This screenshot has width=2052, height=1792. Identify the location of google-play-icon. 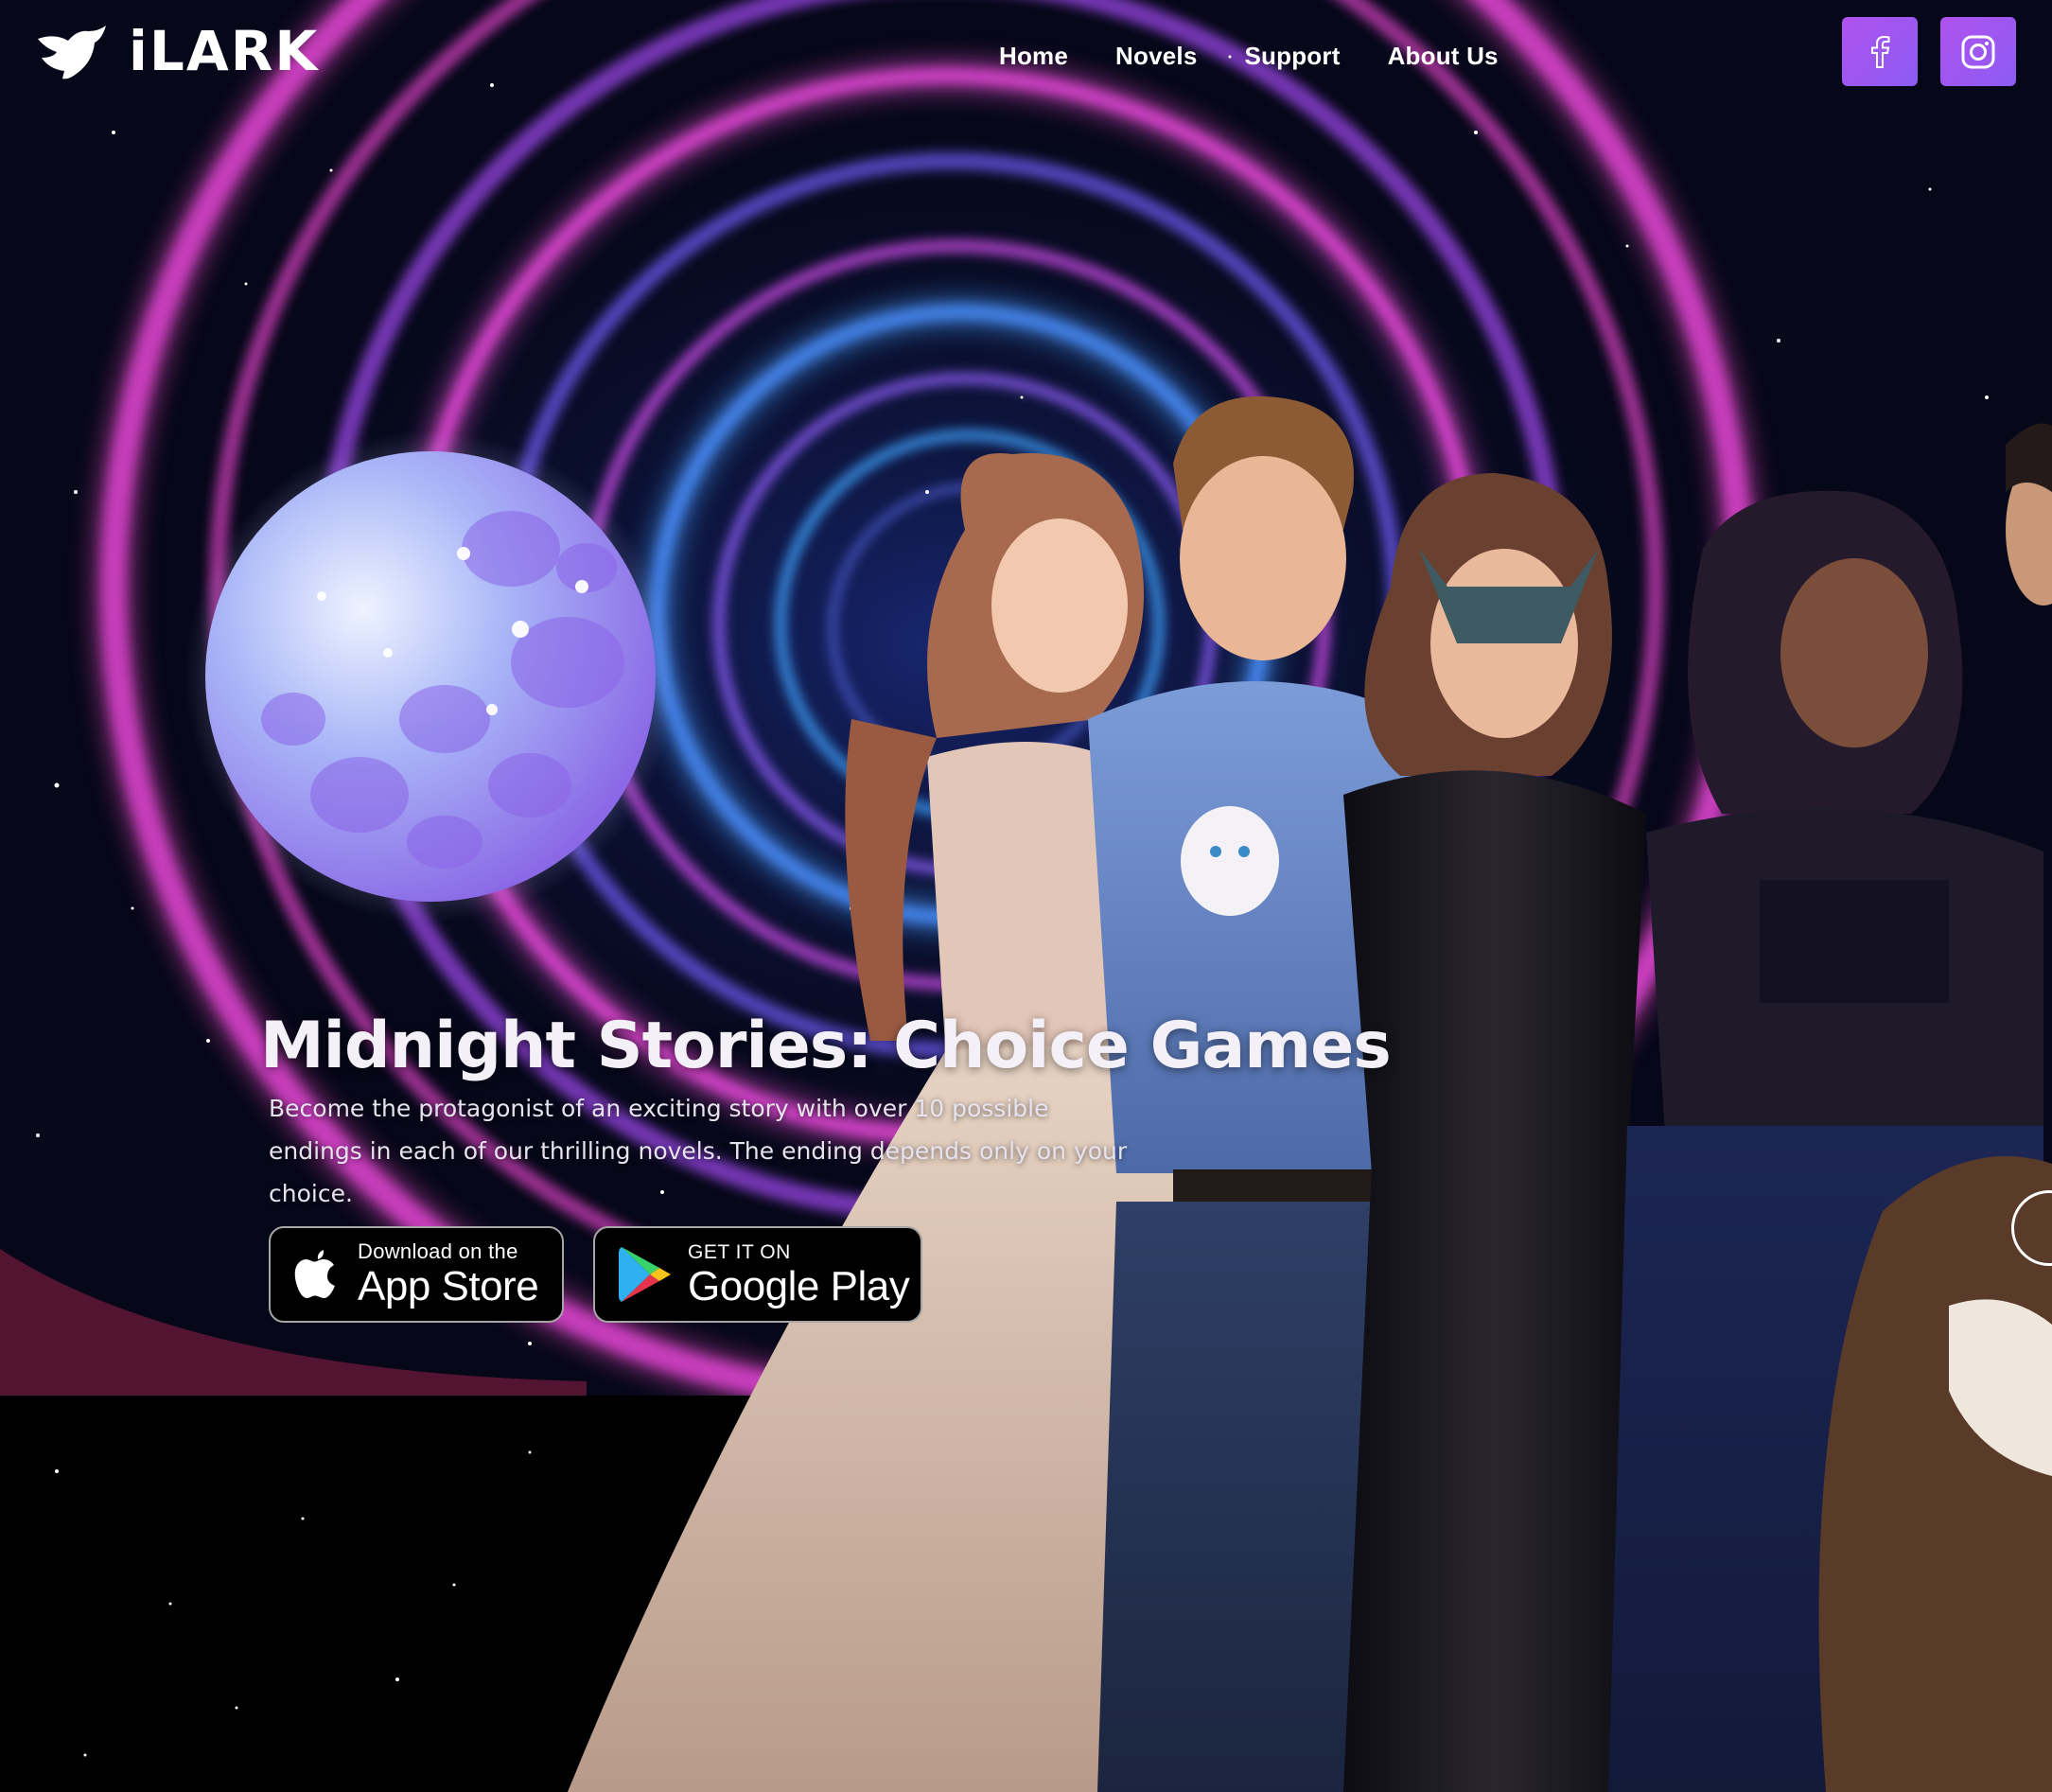
(645, 1274).